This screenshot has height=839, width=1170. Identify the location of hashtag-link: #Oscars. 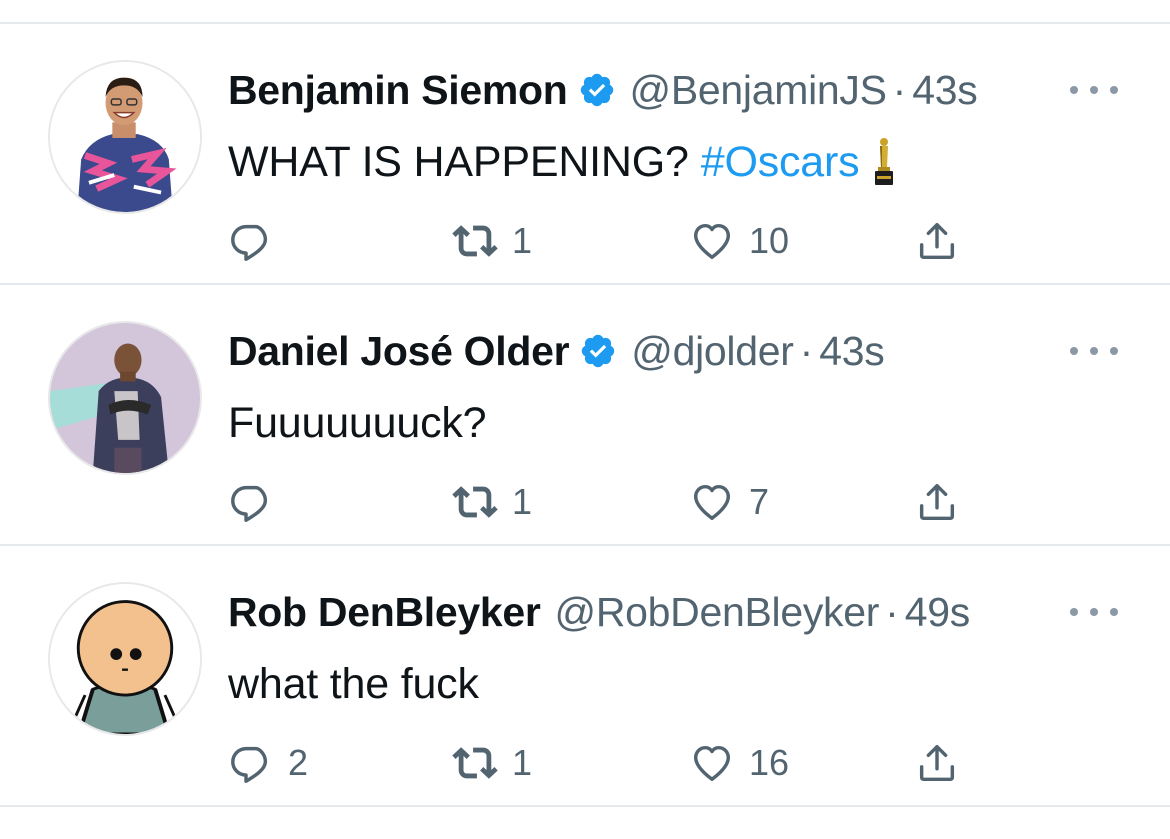
(780, 162).